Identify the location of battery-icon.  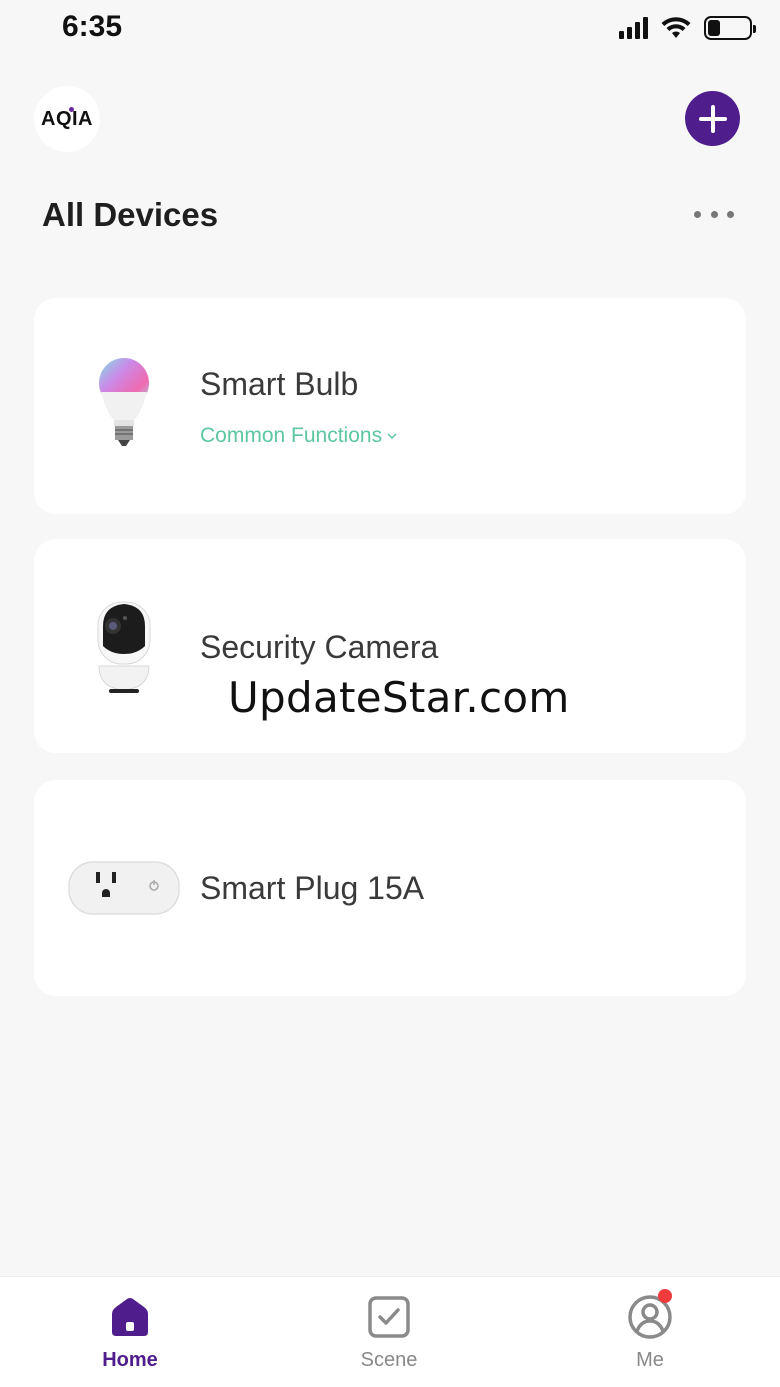
(730, 28).